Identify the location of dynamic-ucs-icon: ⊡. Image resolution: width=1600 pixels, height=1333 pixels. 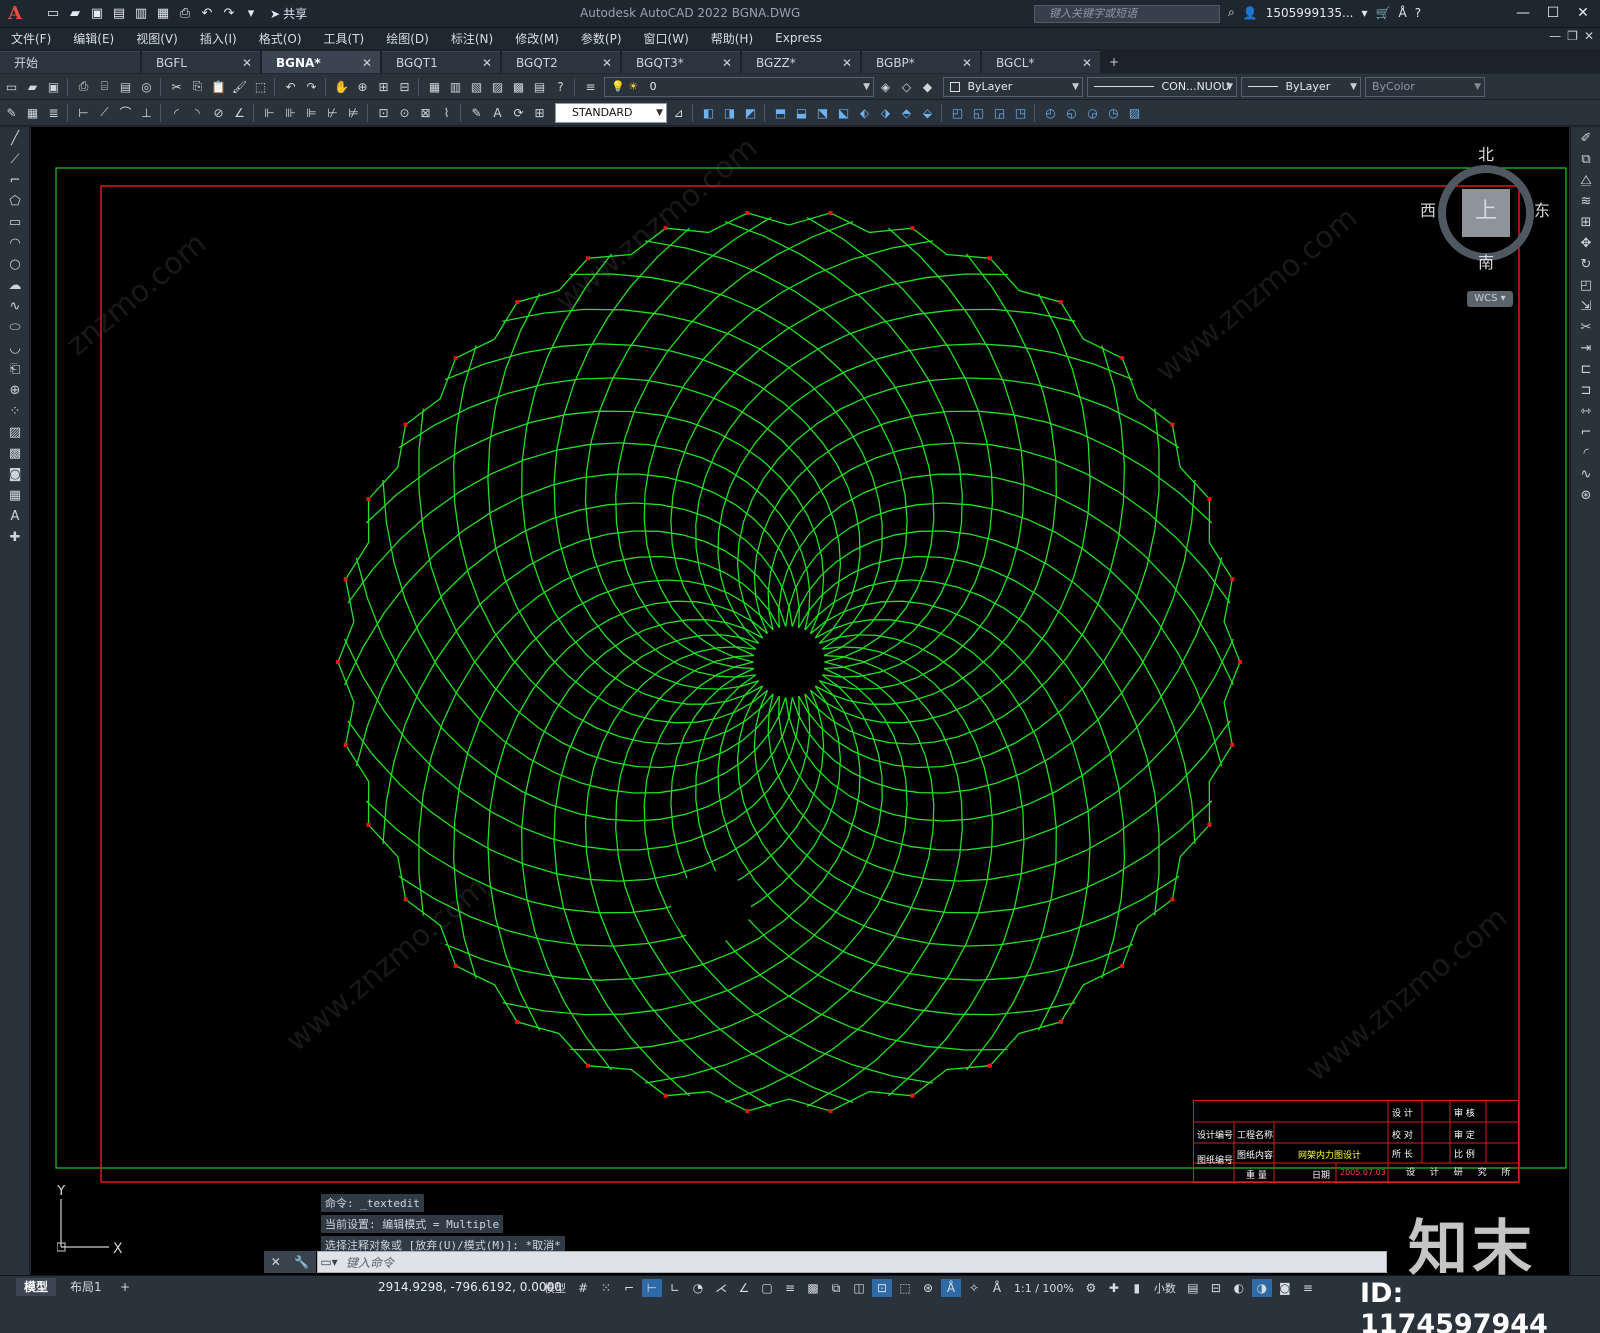
(882, 1288).